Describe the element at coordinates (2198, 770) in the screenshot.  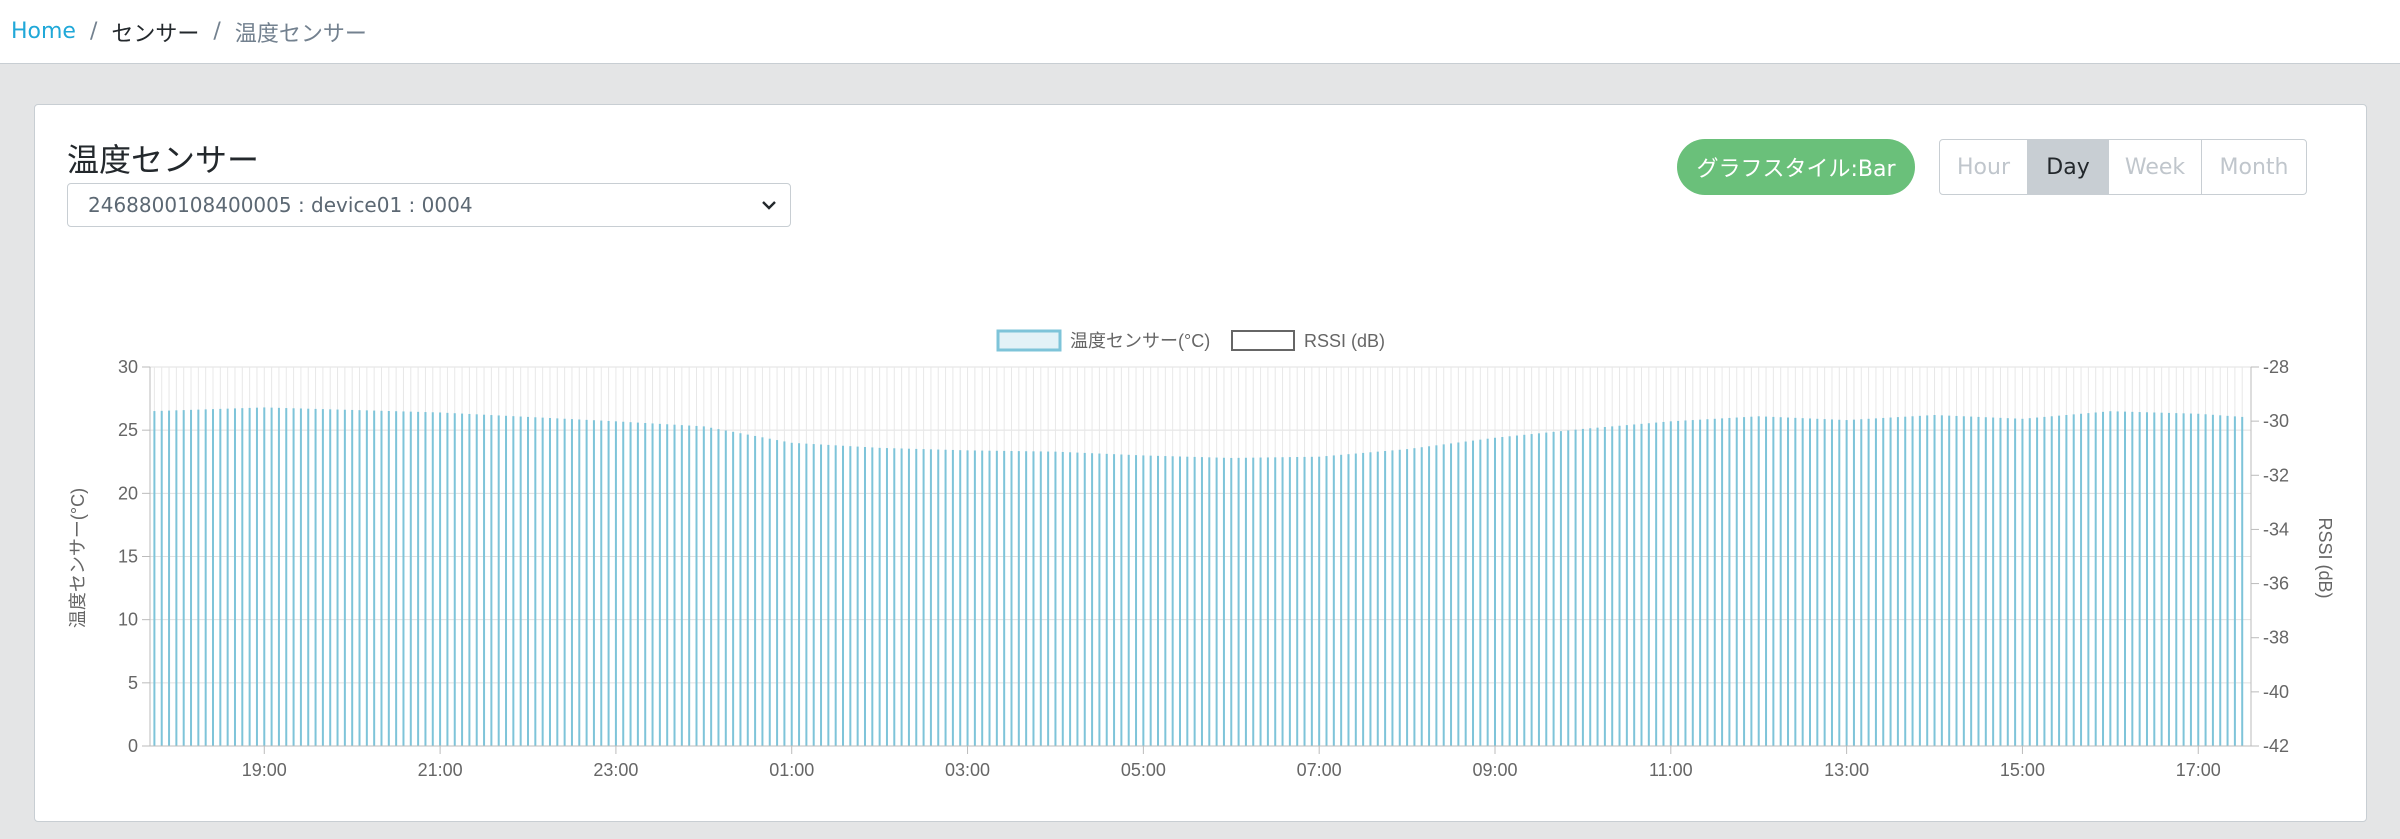
I see `x-tick-label: 17:00` at that location.